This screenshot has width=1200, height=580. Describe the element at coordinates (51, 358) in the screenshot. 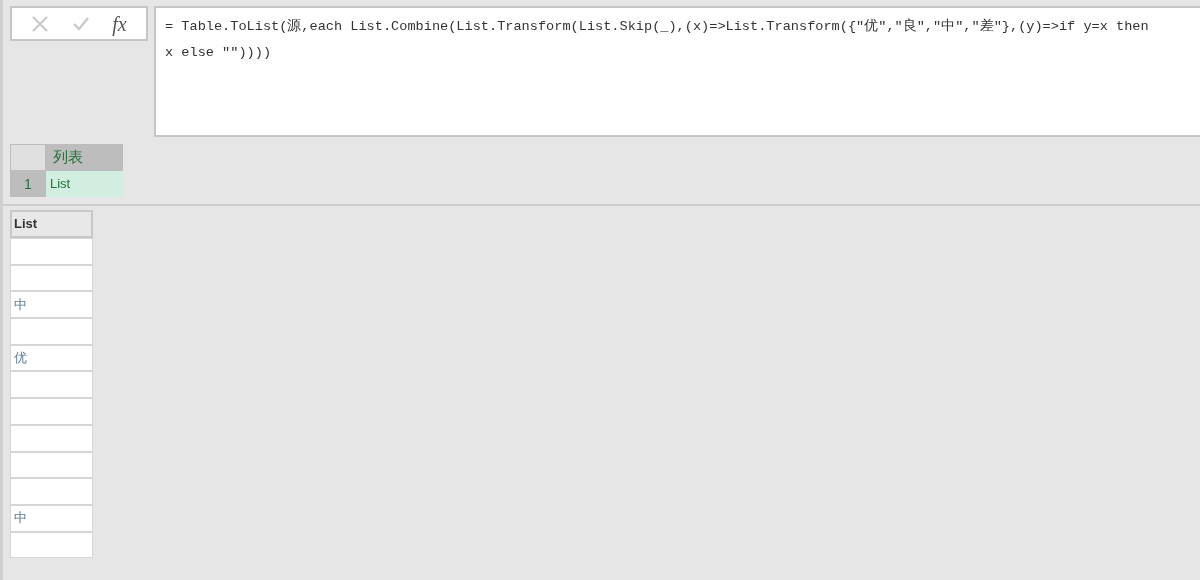

I see `table-cell: 优` at that location.